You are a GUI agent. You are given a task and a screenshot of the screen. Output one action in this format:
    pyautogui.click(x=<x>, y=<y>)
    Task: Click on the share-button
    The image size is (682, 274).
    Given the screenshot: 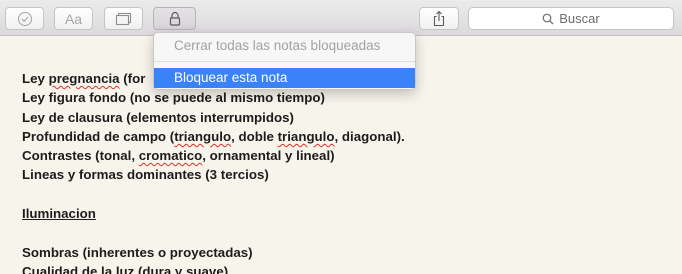 What is the action you would take?
    pyautogui.click(x=439, y=18)
    